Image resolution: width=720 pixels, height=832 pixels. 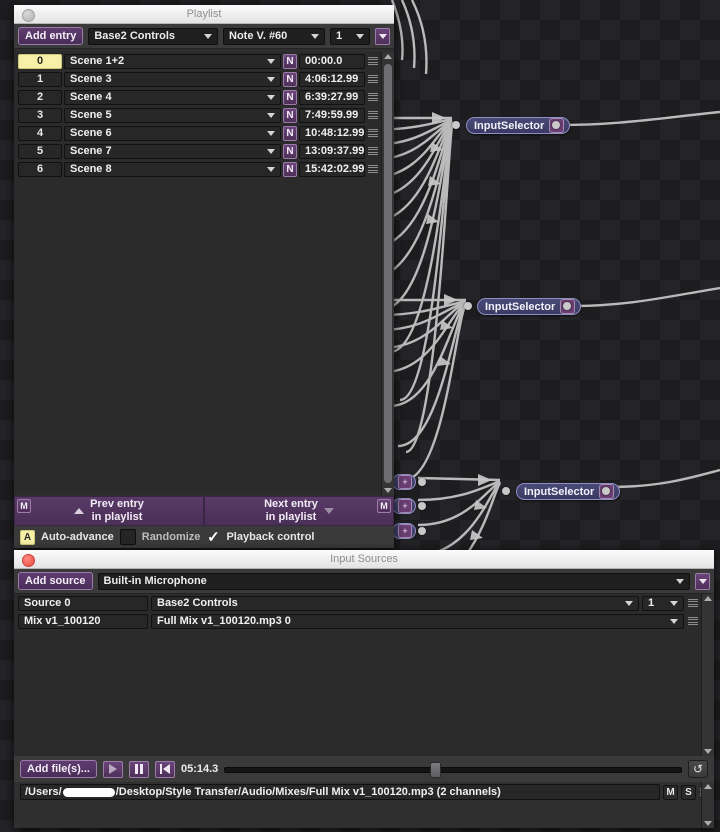 What do you see at coordinates (172, 151) in the screenshot?
I see `row-scene-select: Scene 7` at bounding box center [172, 151].